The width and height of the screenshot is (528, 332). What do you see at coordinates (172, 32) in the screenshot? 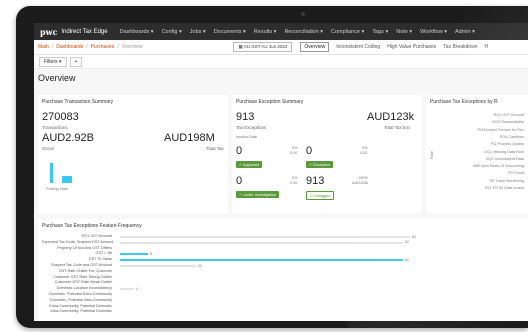
I see `nav-config: Config ▾` at bounding box center [172, 32].